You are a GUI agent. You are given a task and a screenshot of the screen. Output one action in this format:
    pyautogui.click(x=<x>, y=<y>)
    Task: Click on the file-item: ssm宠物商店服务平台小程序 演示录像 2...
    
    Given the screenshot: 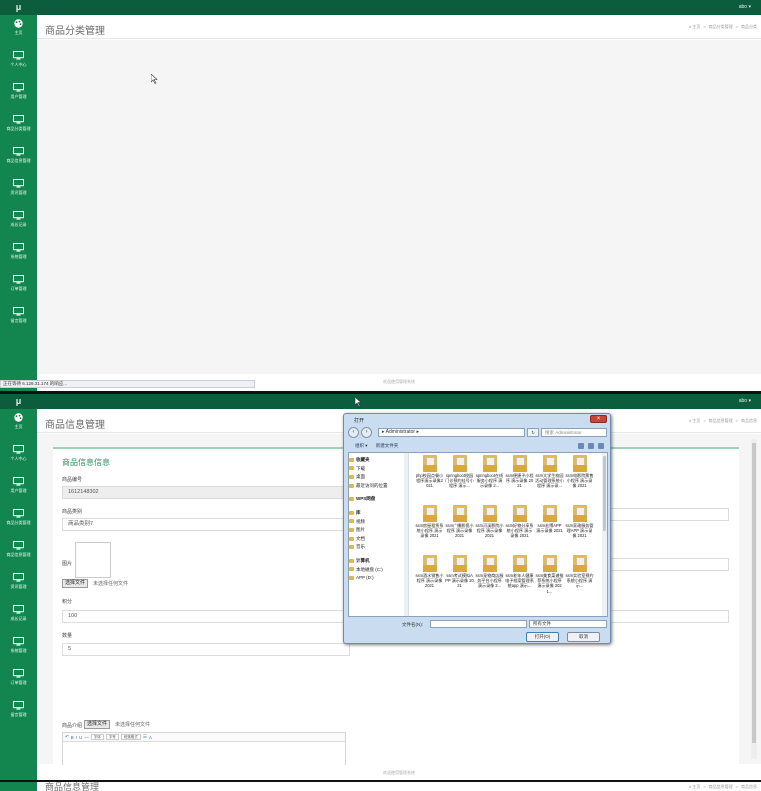 What is the action you would take?
    pyautogui.click(x=489, y=572)
    